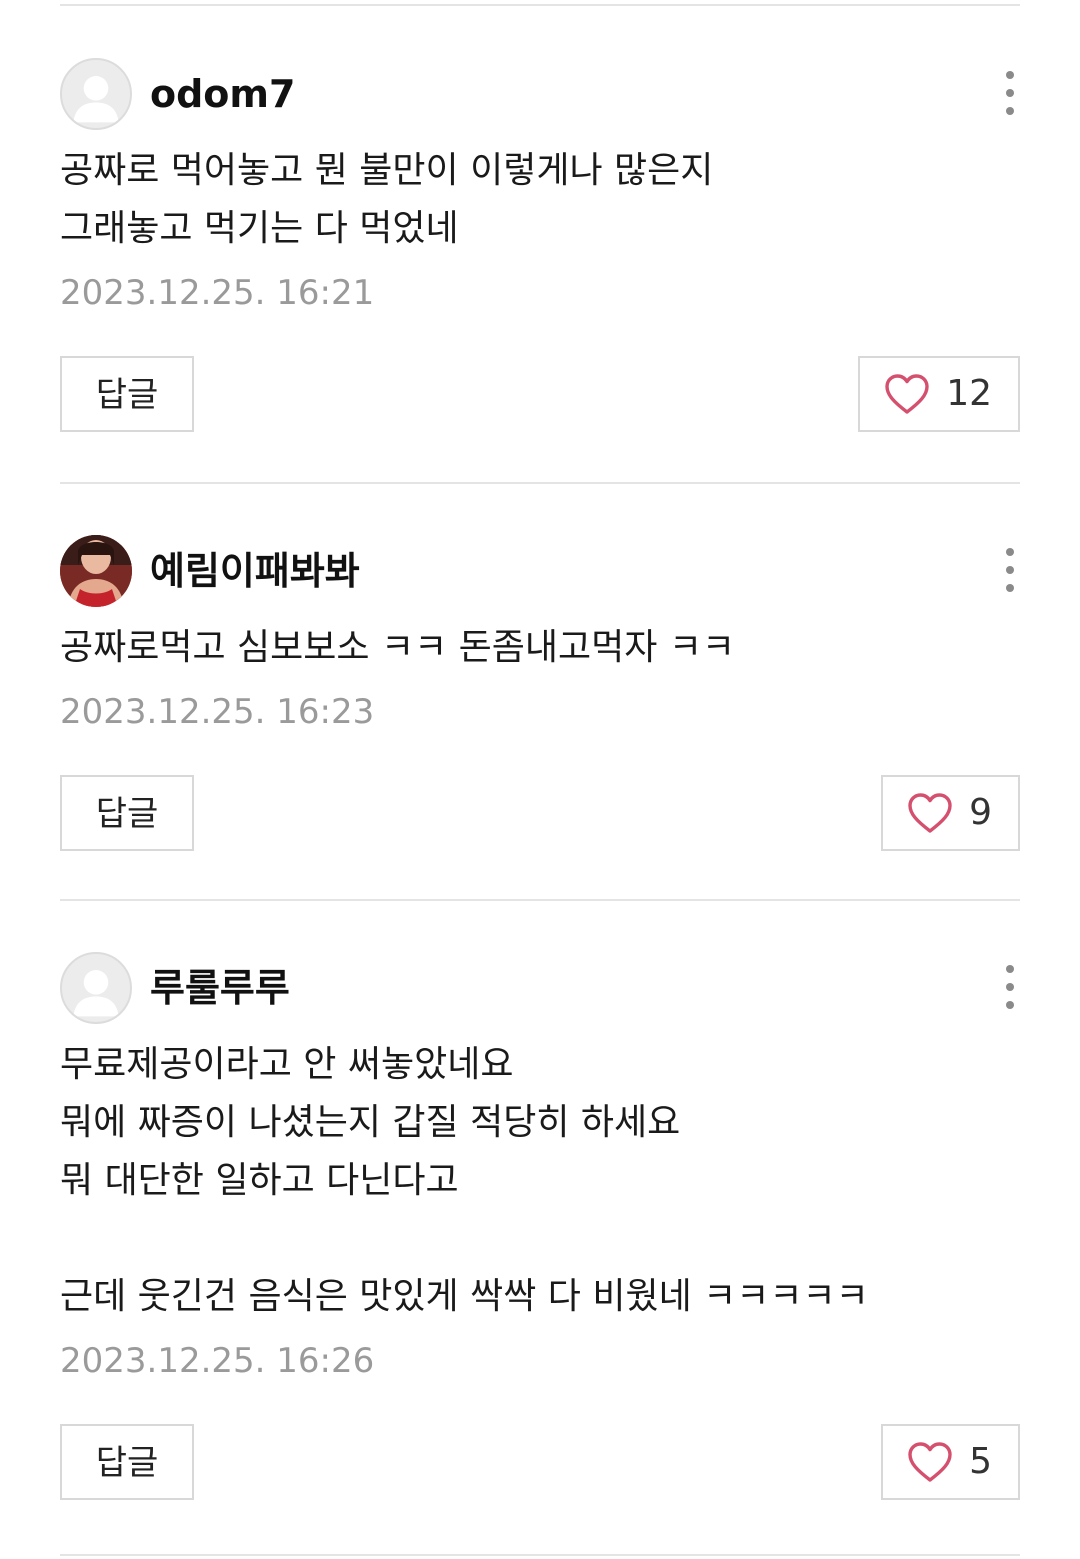  I want to click on comment-author: 루룰루루, so click(220, 988).